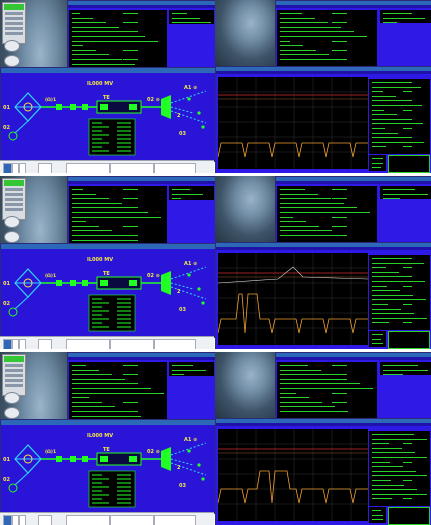  What do you see at coordinates (13, 488) in the screenshot?
I see `generator-icon` at bounding box center [13, 488].